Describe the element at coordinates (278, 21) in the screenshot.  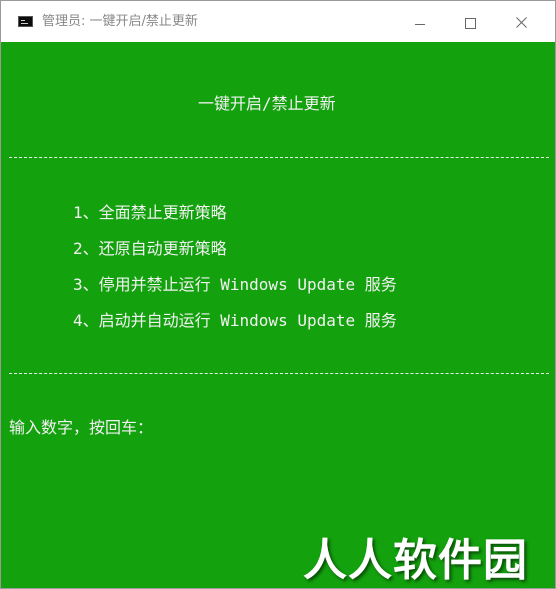
I see `title-bar: 管理员: 一键开启/禁止更新` at that location.